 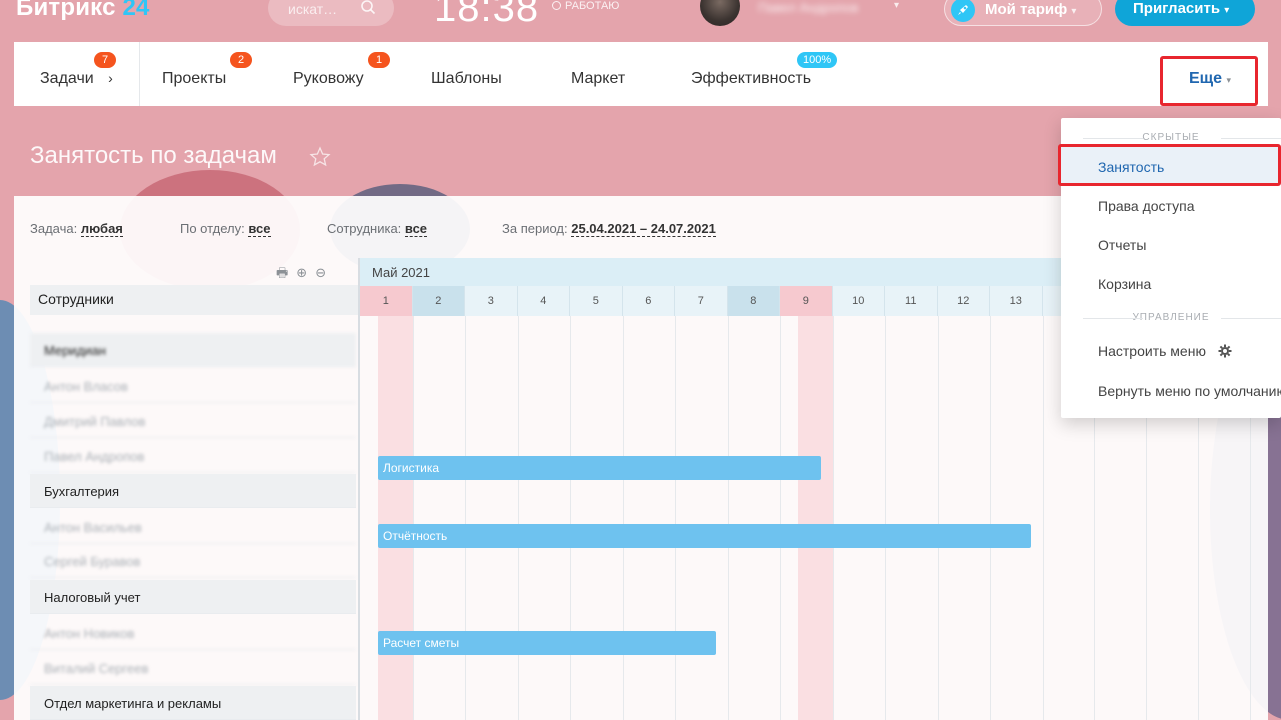 I want to click on dropdown-section-manage: УПРАВЛЕНИЕ, so click(x=1171, y=317).